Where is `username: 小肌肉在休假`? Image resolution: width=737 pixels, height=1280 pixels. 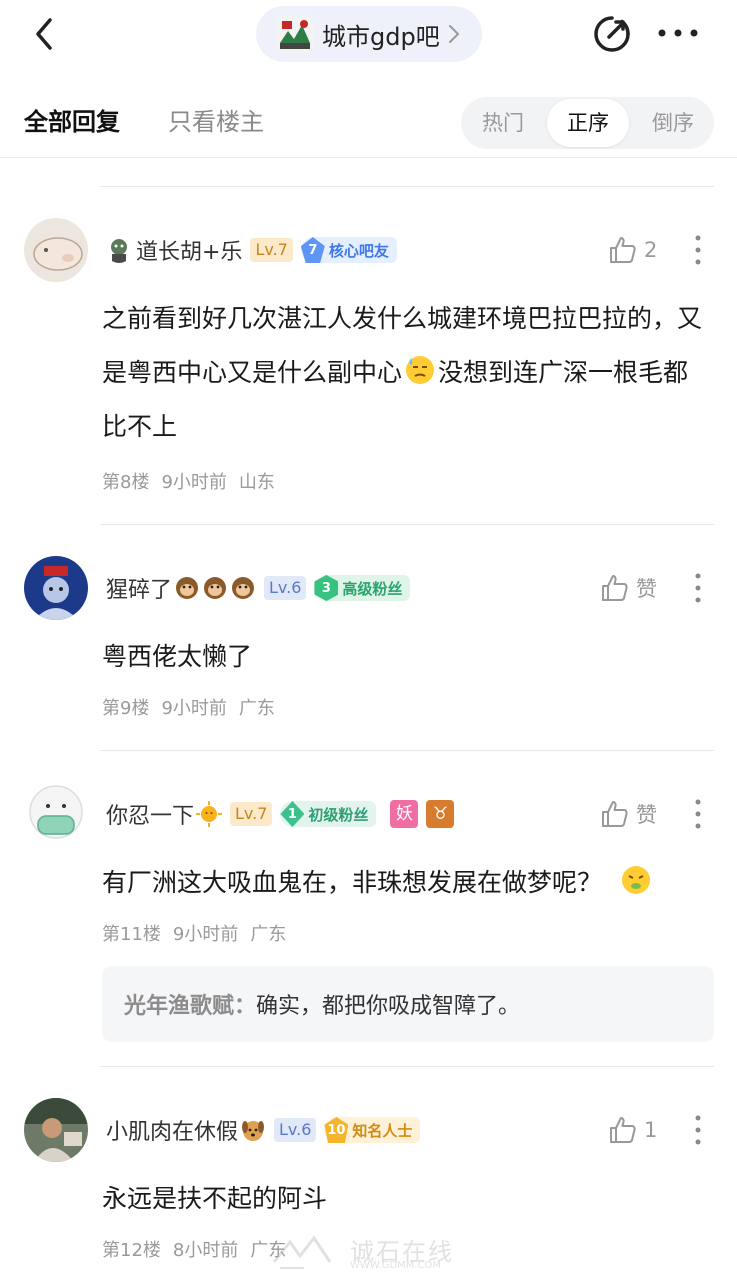
username: 小肌肉在休假 is located at coordinates (172, 1130).